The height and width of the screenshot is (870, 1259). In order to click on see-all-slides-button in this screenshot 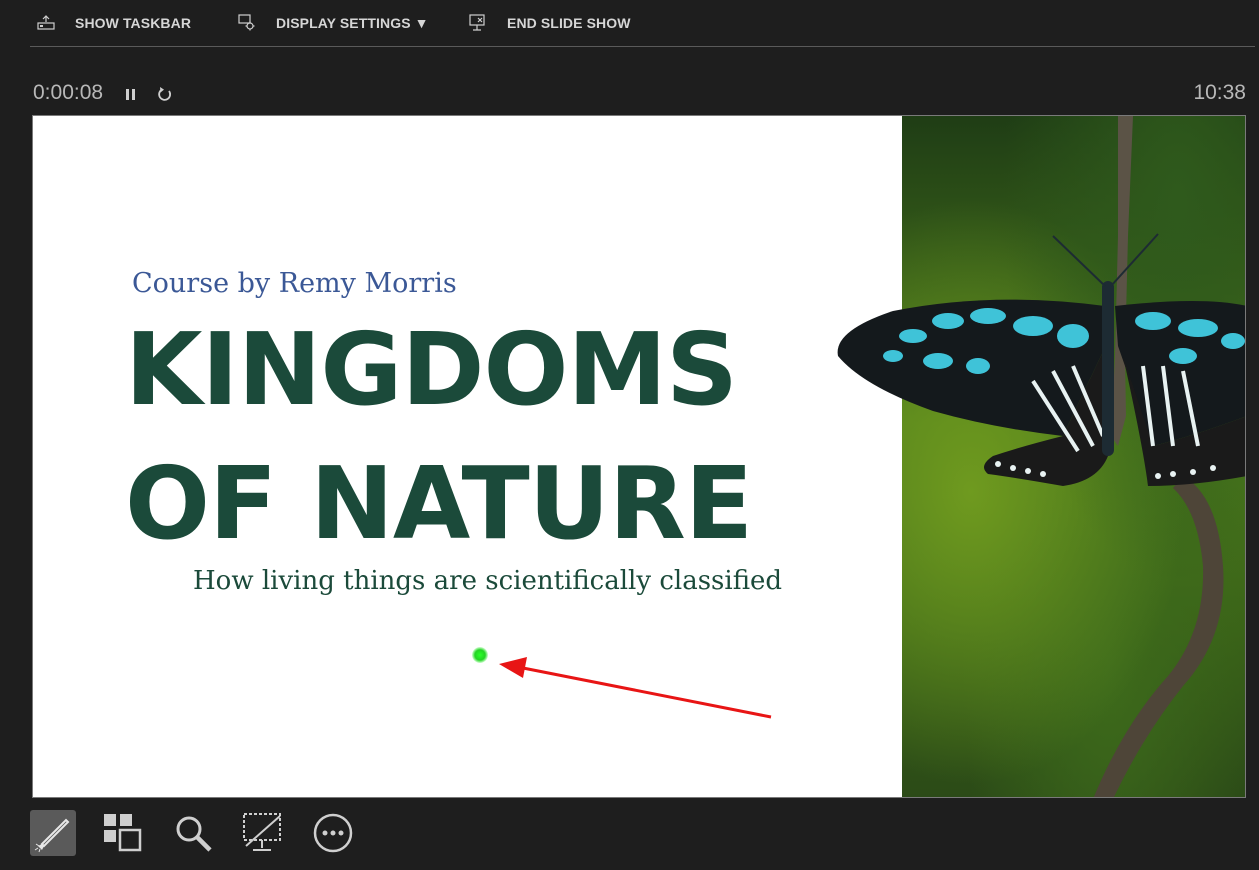, I will do `click(123, 833)`.